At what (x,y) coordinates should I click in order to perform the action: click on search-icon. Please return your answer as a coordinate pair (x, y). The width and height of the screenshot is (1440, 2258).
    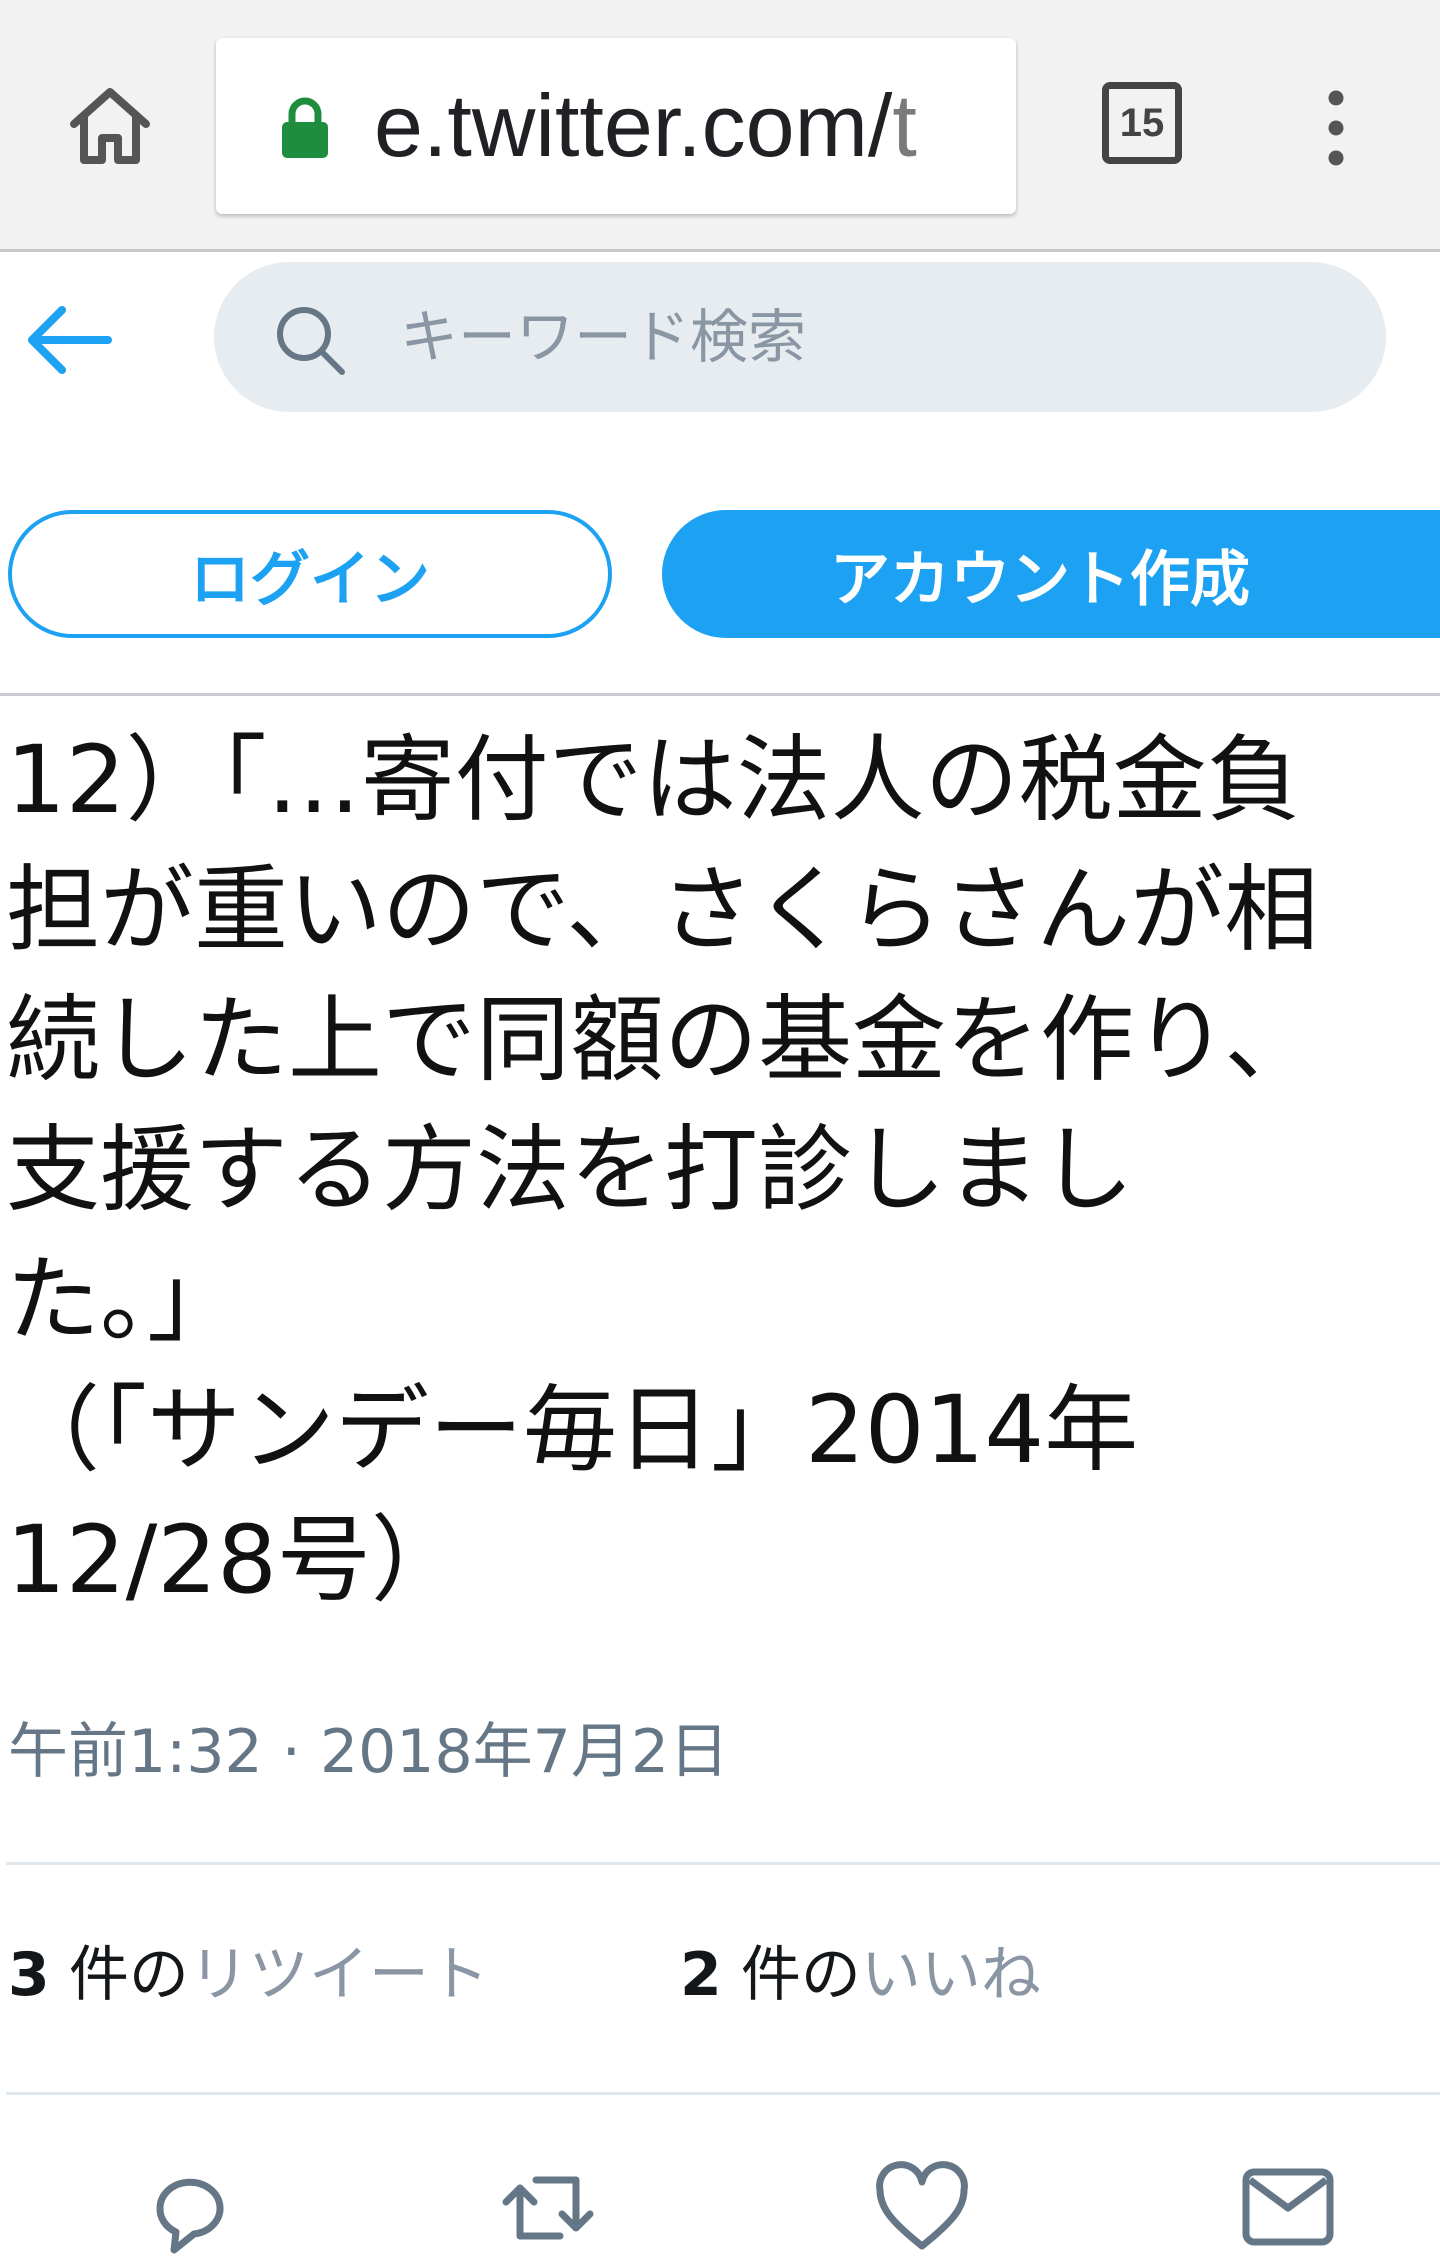
    Looking at the image, I should click on (310, 340).